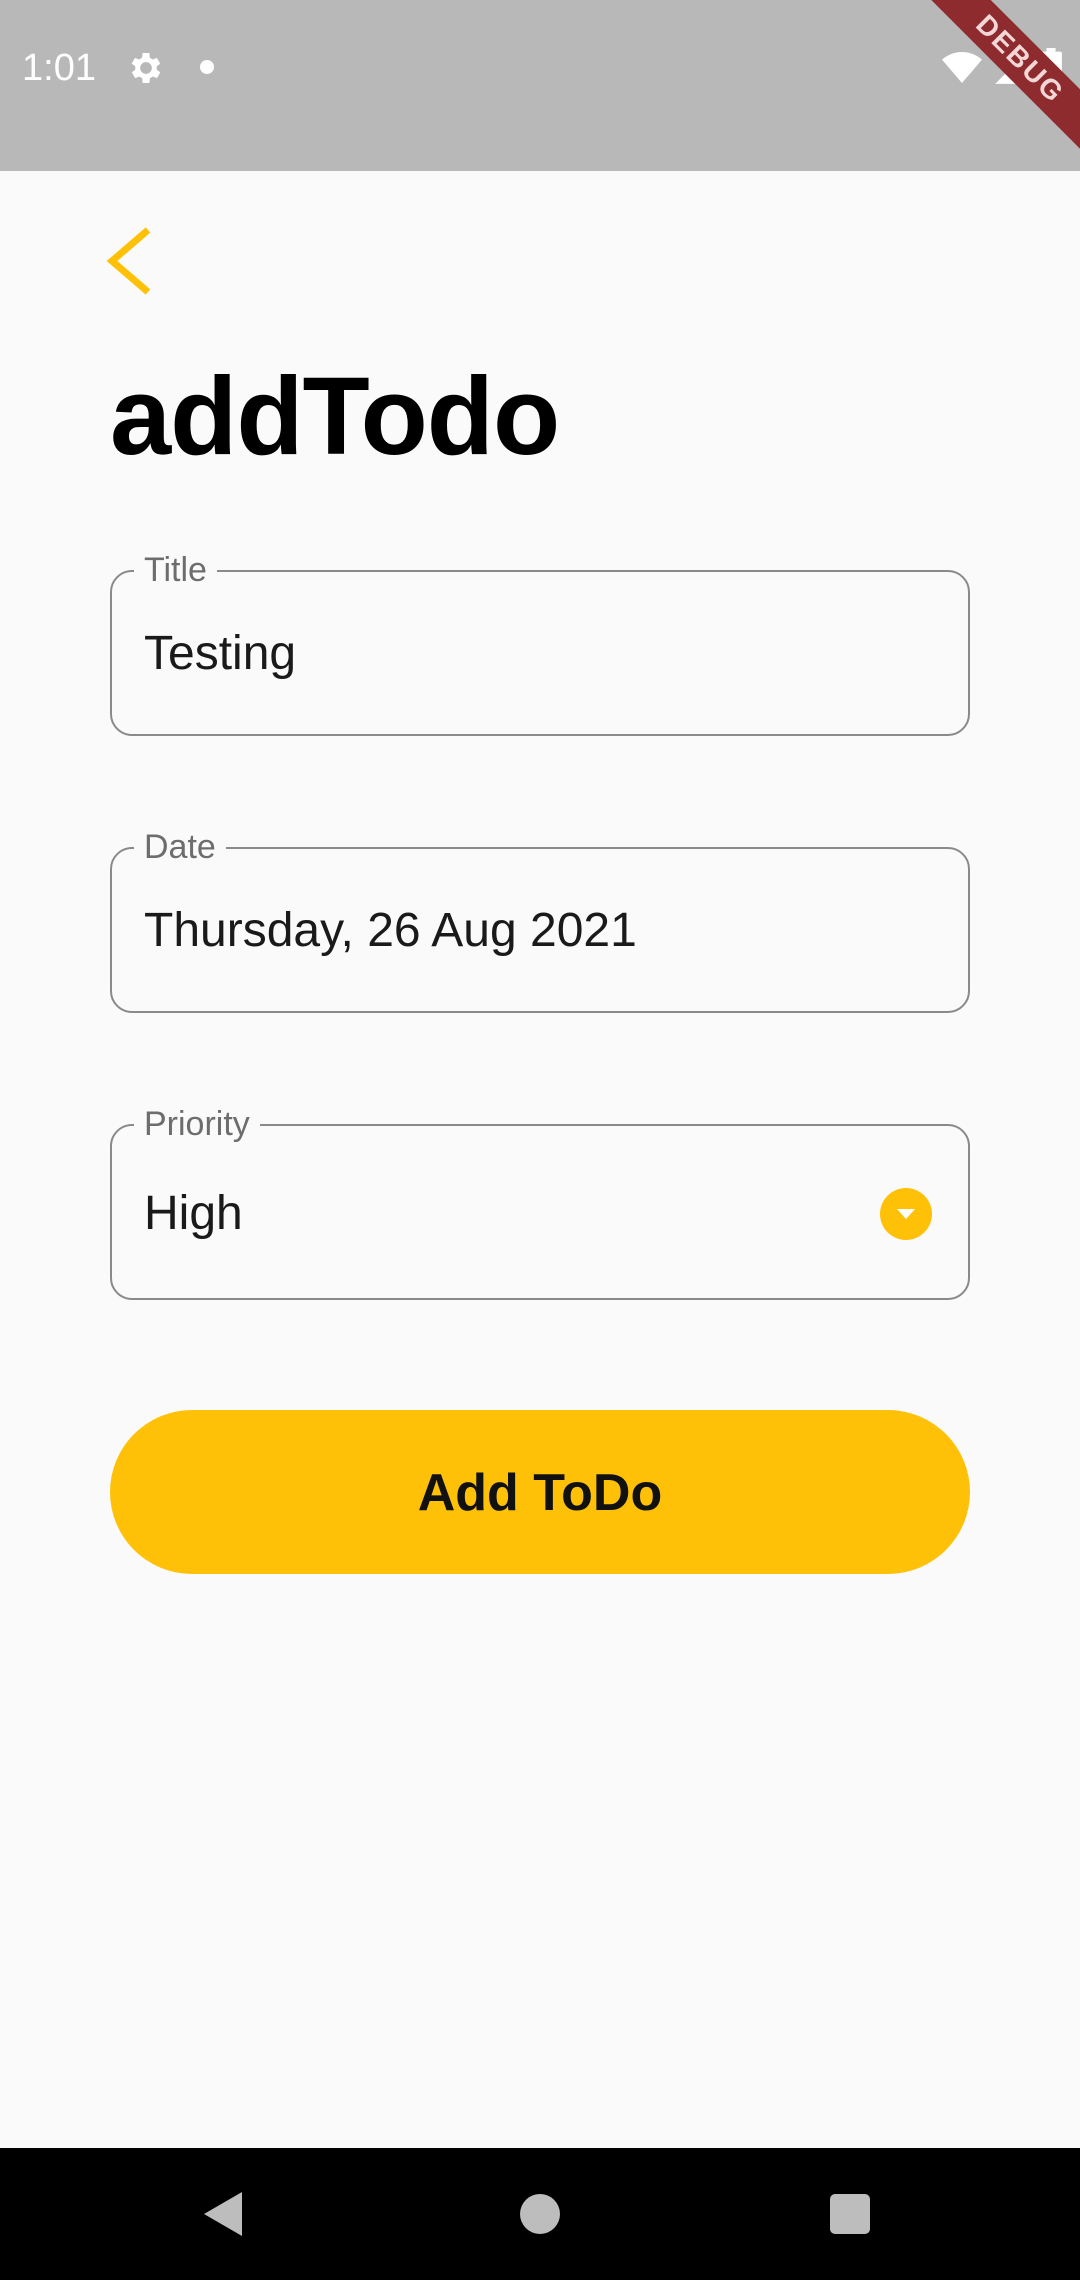 Image resolution: width=1080 pixels, height=2280 pixels. Describe the element at coordinates (59, 68) in the screenshot. I see `status-time: 1:01` at that location.